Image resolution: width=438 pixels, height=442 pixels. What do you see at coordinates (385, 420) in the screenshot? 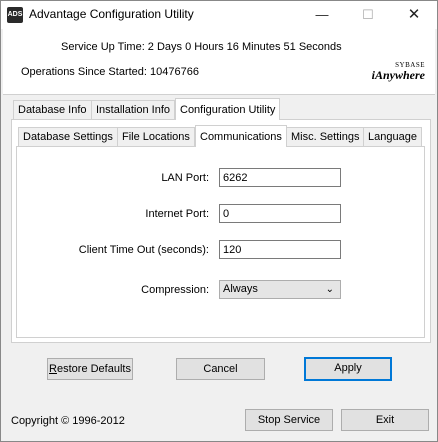
I see `exit-button: Exit` at bounding box center [385, 420].